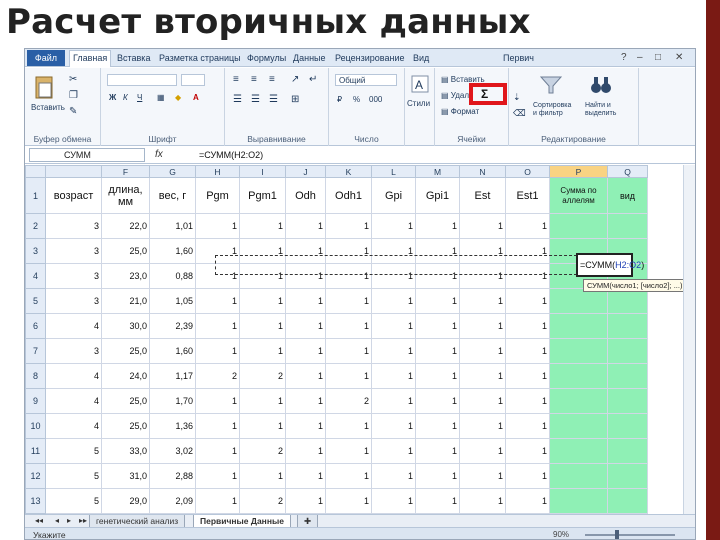 The width and height of the screenshot is (720, 540). What do you see at coordinates (295, 99) in the screenshot?
I see `merge-cells-icon: ⊞` at bounding box center [295, 99].